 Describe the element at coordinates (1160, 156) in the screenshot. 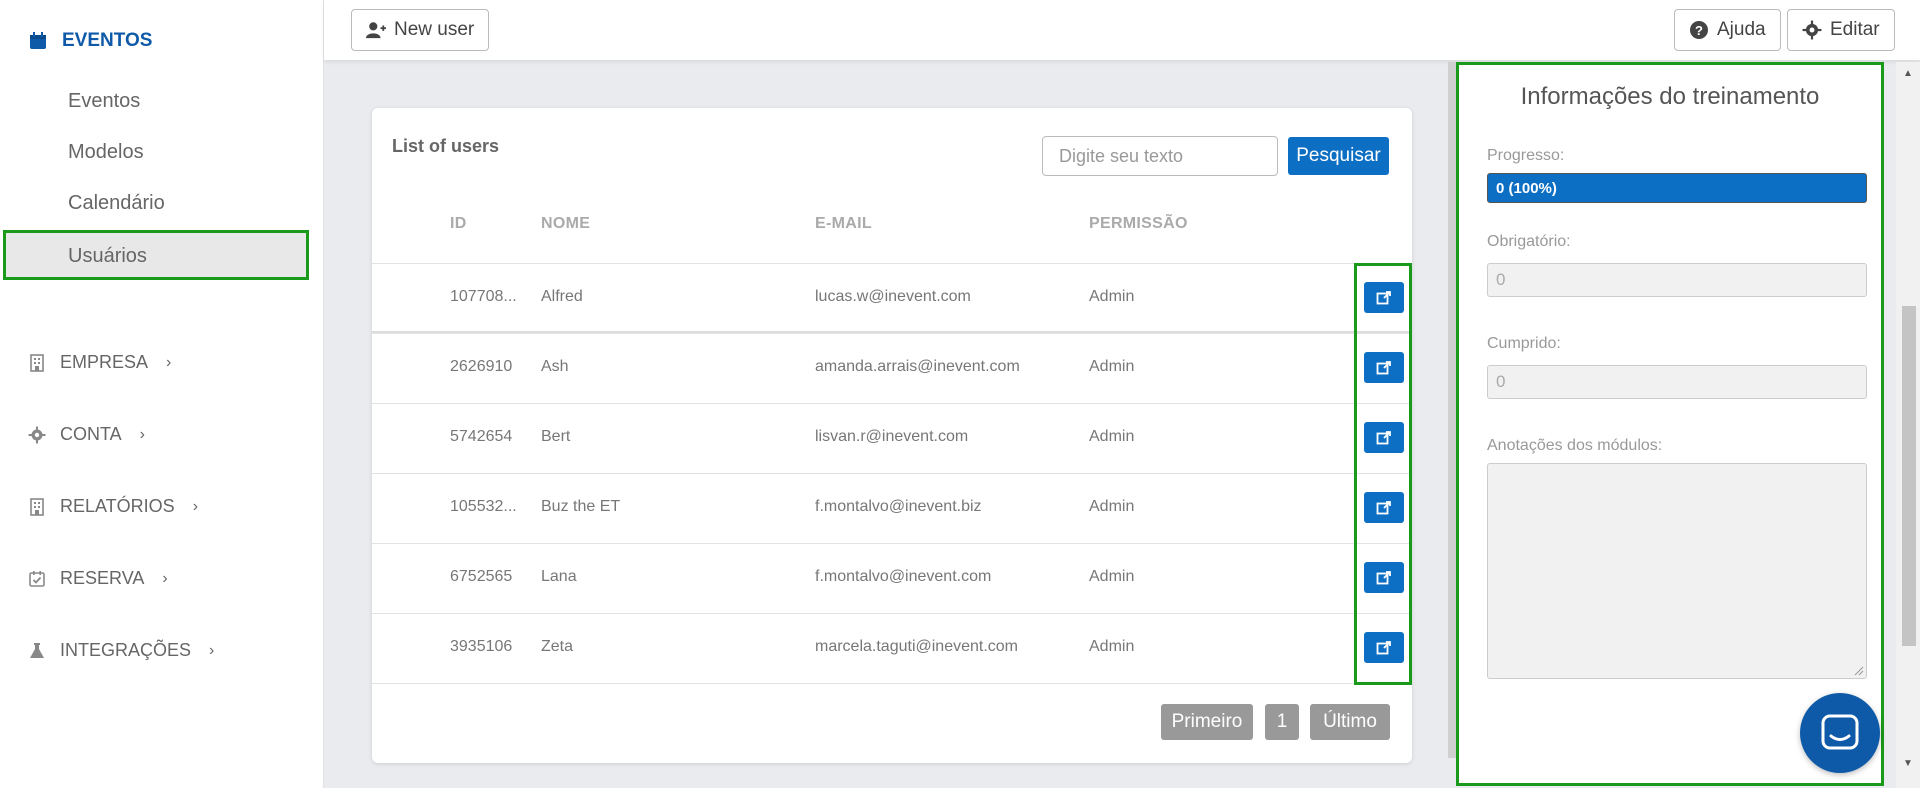

I see `search-input: Digite seu texto` at that location.